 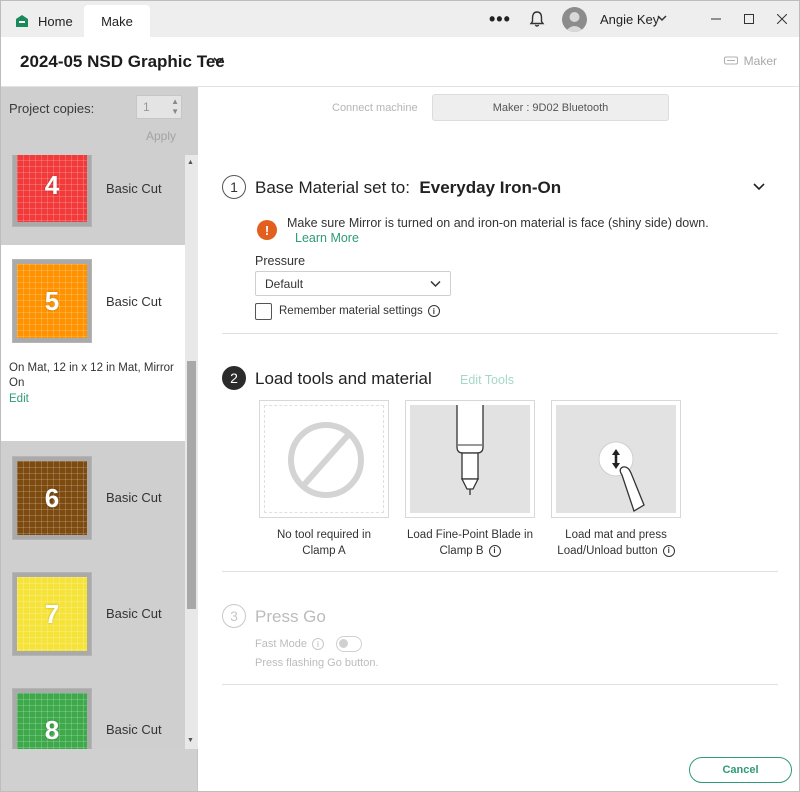 I want to click on tool-caption-line: Load/Unload button i, so click(x=616, y=551).